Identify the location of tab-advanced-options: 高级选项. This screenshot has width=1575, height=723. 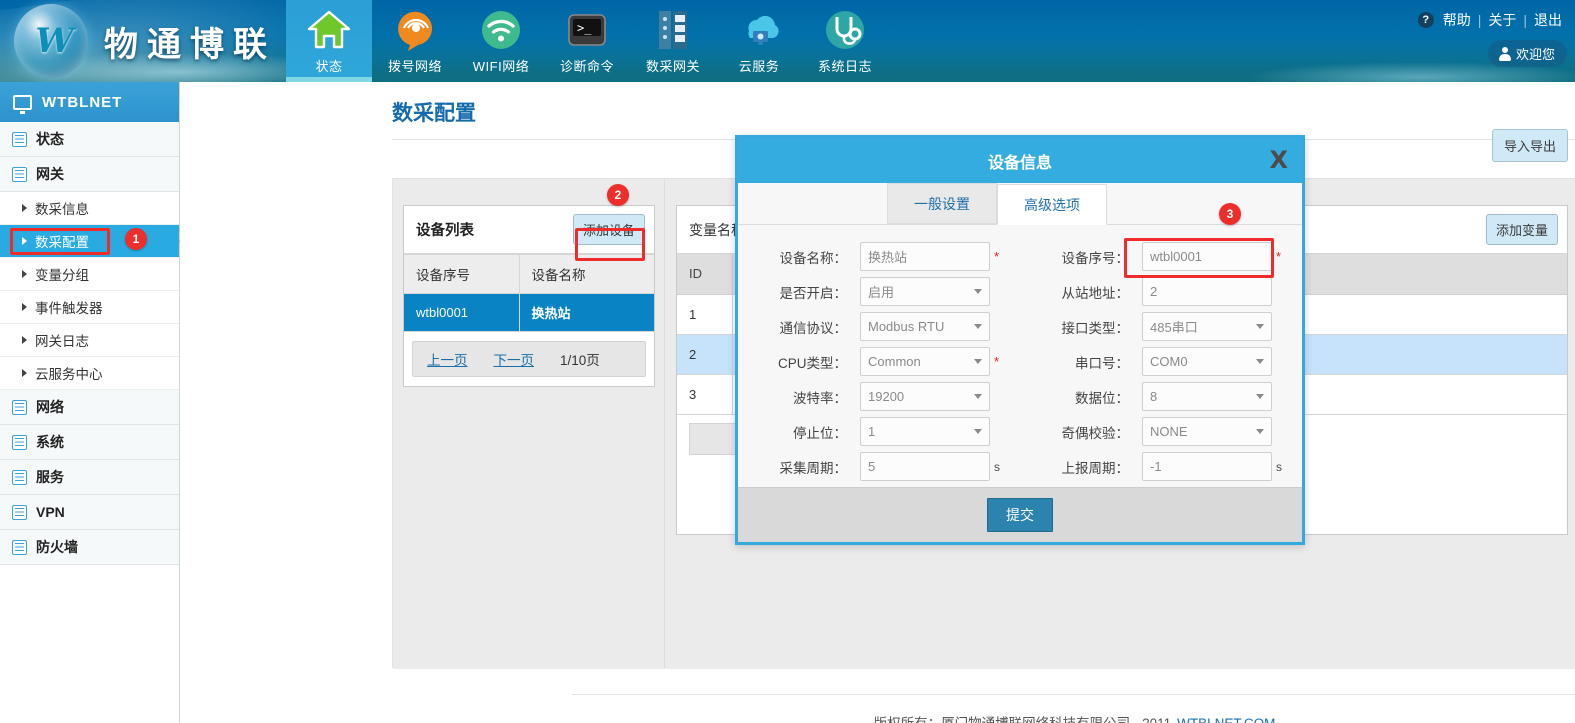
(1052, 204).